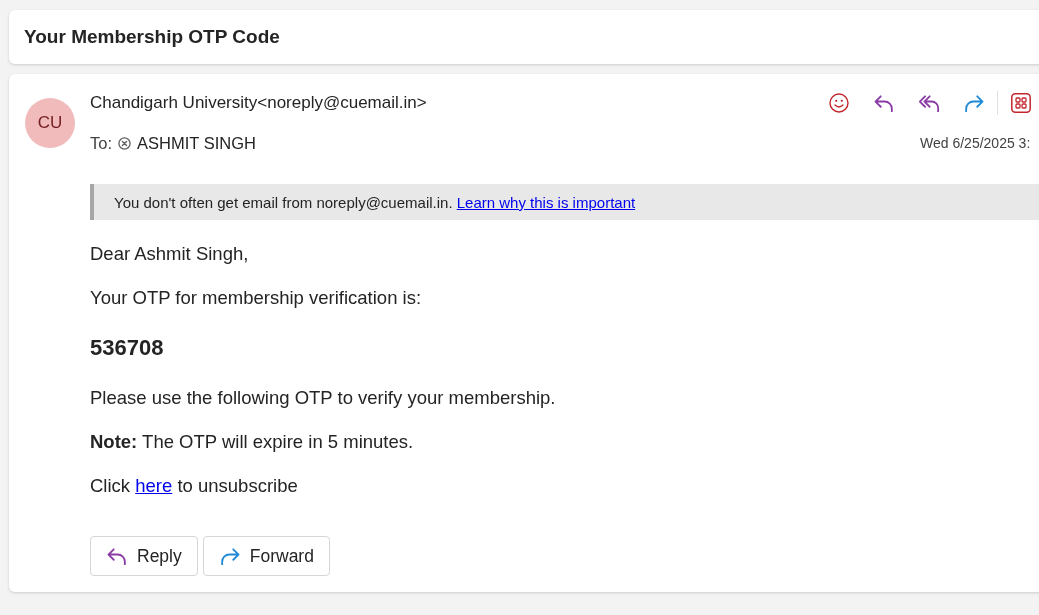 This screenshot has height=615, width=1039. What do you see at coordinates (546, 202) in the screenshot?
I see `learn-more-link: Learn why this is important` at bounding box center [546, 202].